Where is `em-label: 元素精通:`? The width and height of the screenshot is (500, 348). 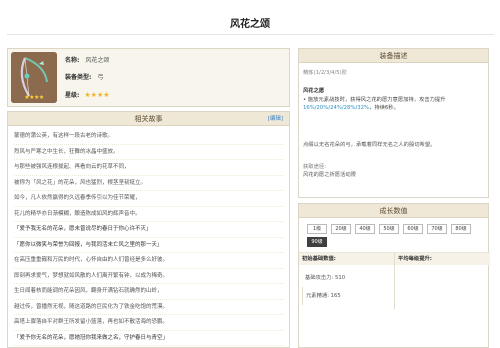
em-label: 元素精通: is located at coordinates (318, 296).